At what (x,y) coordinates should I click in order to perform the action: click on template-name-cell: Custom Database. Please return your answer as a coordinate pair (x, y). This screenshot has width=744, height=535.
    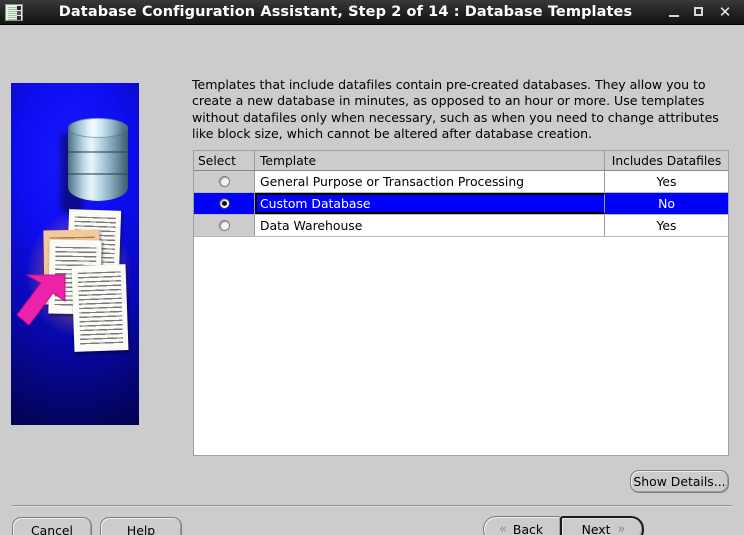
    Looking at the image, I should click on (430, 203).